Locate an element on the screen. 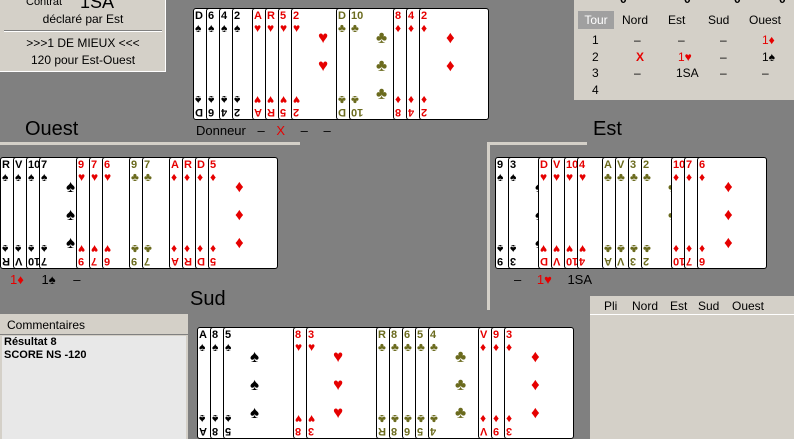 The width and height of the screenshot is (794, 439). west-bids: 1♦ 1♠ – is located at coordinates (45, 279).